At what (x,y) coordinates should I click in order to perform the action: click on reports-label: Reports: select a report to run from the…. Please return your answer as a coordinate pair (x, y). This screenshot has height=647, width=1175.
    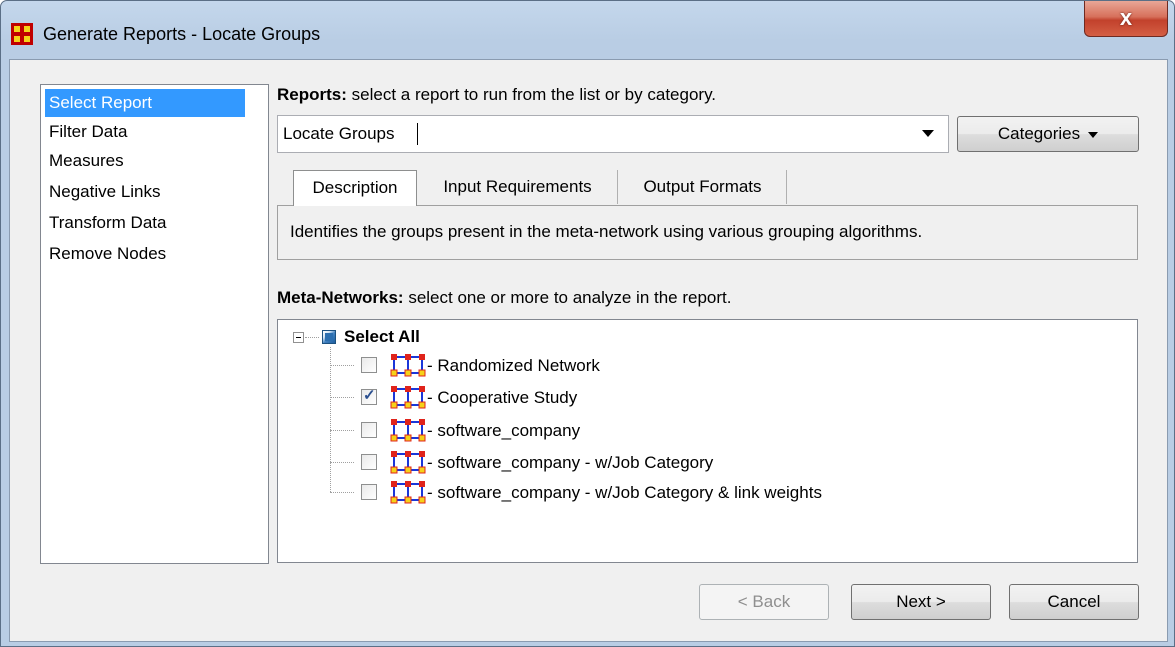
    Looking at the image, I should click on (496, 95).